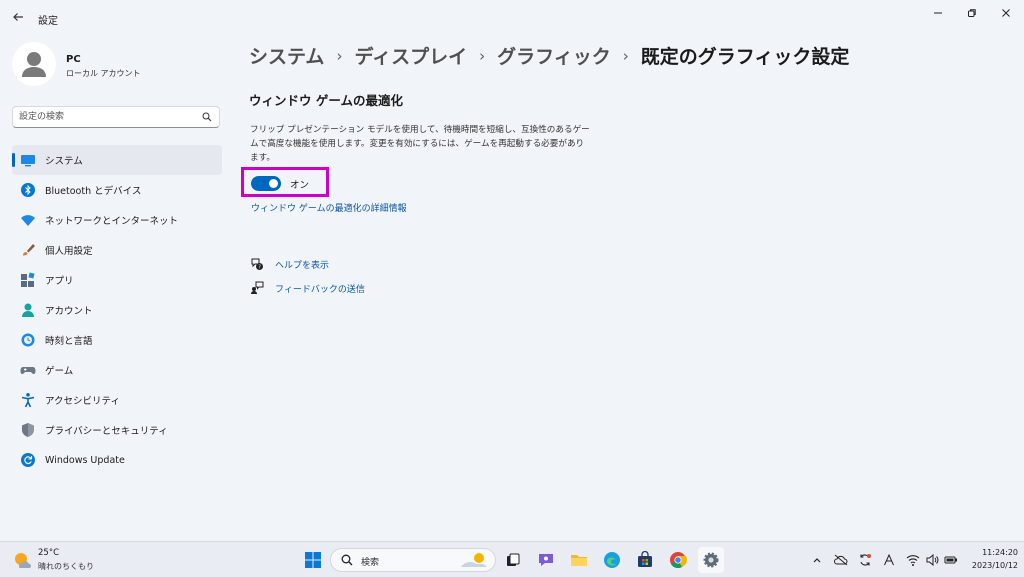  What do you see at coordinates (103, 73) in the screenshot?
I see `account-type: ローカル アカウント` at bounding box center [103, 73].